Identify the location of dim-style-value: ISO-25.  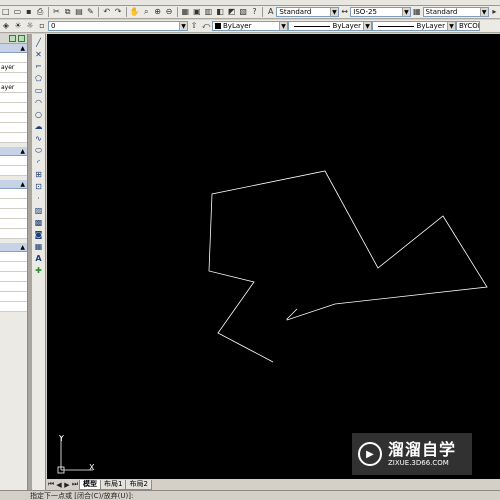
(365, 12).